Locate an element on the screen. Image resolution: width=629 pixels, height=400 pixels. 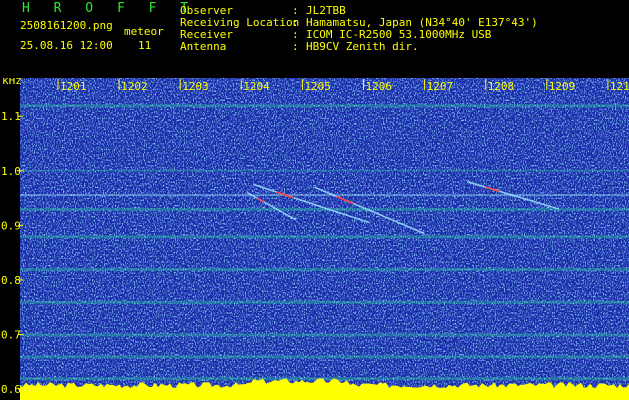
x-tick-label: 1206 is located at coordinates (379, 86).